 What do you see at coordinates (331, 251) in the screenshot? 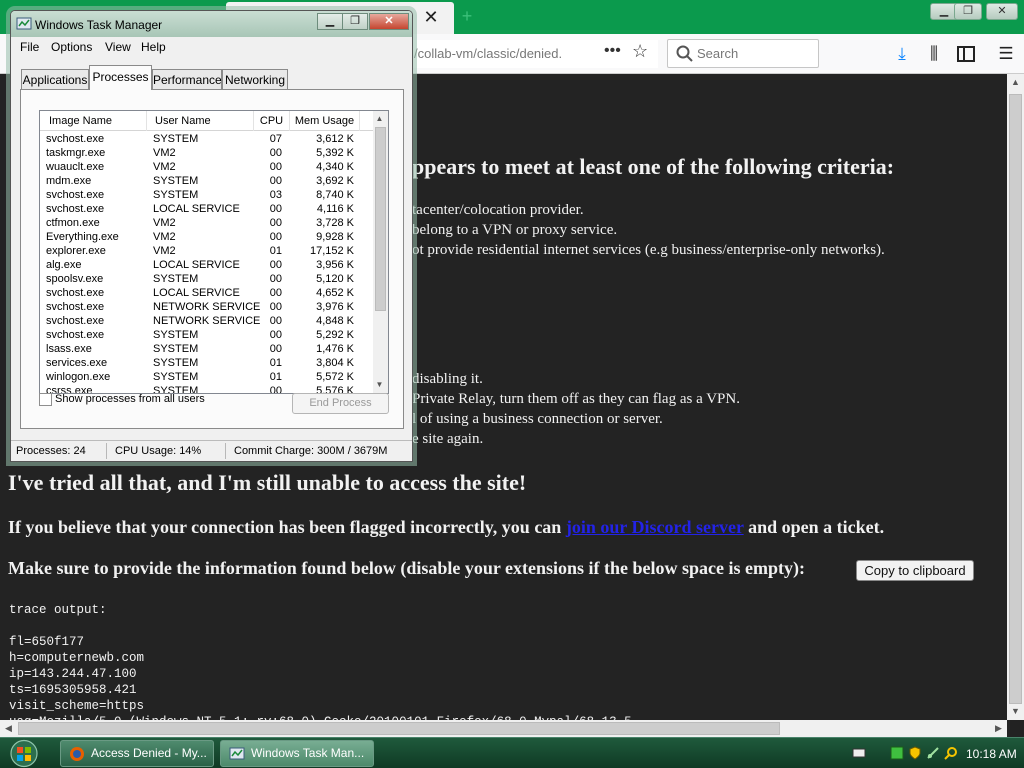
I see `process-mem-usage: 17,152 K` at bounding box center [331, 251].